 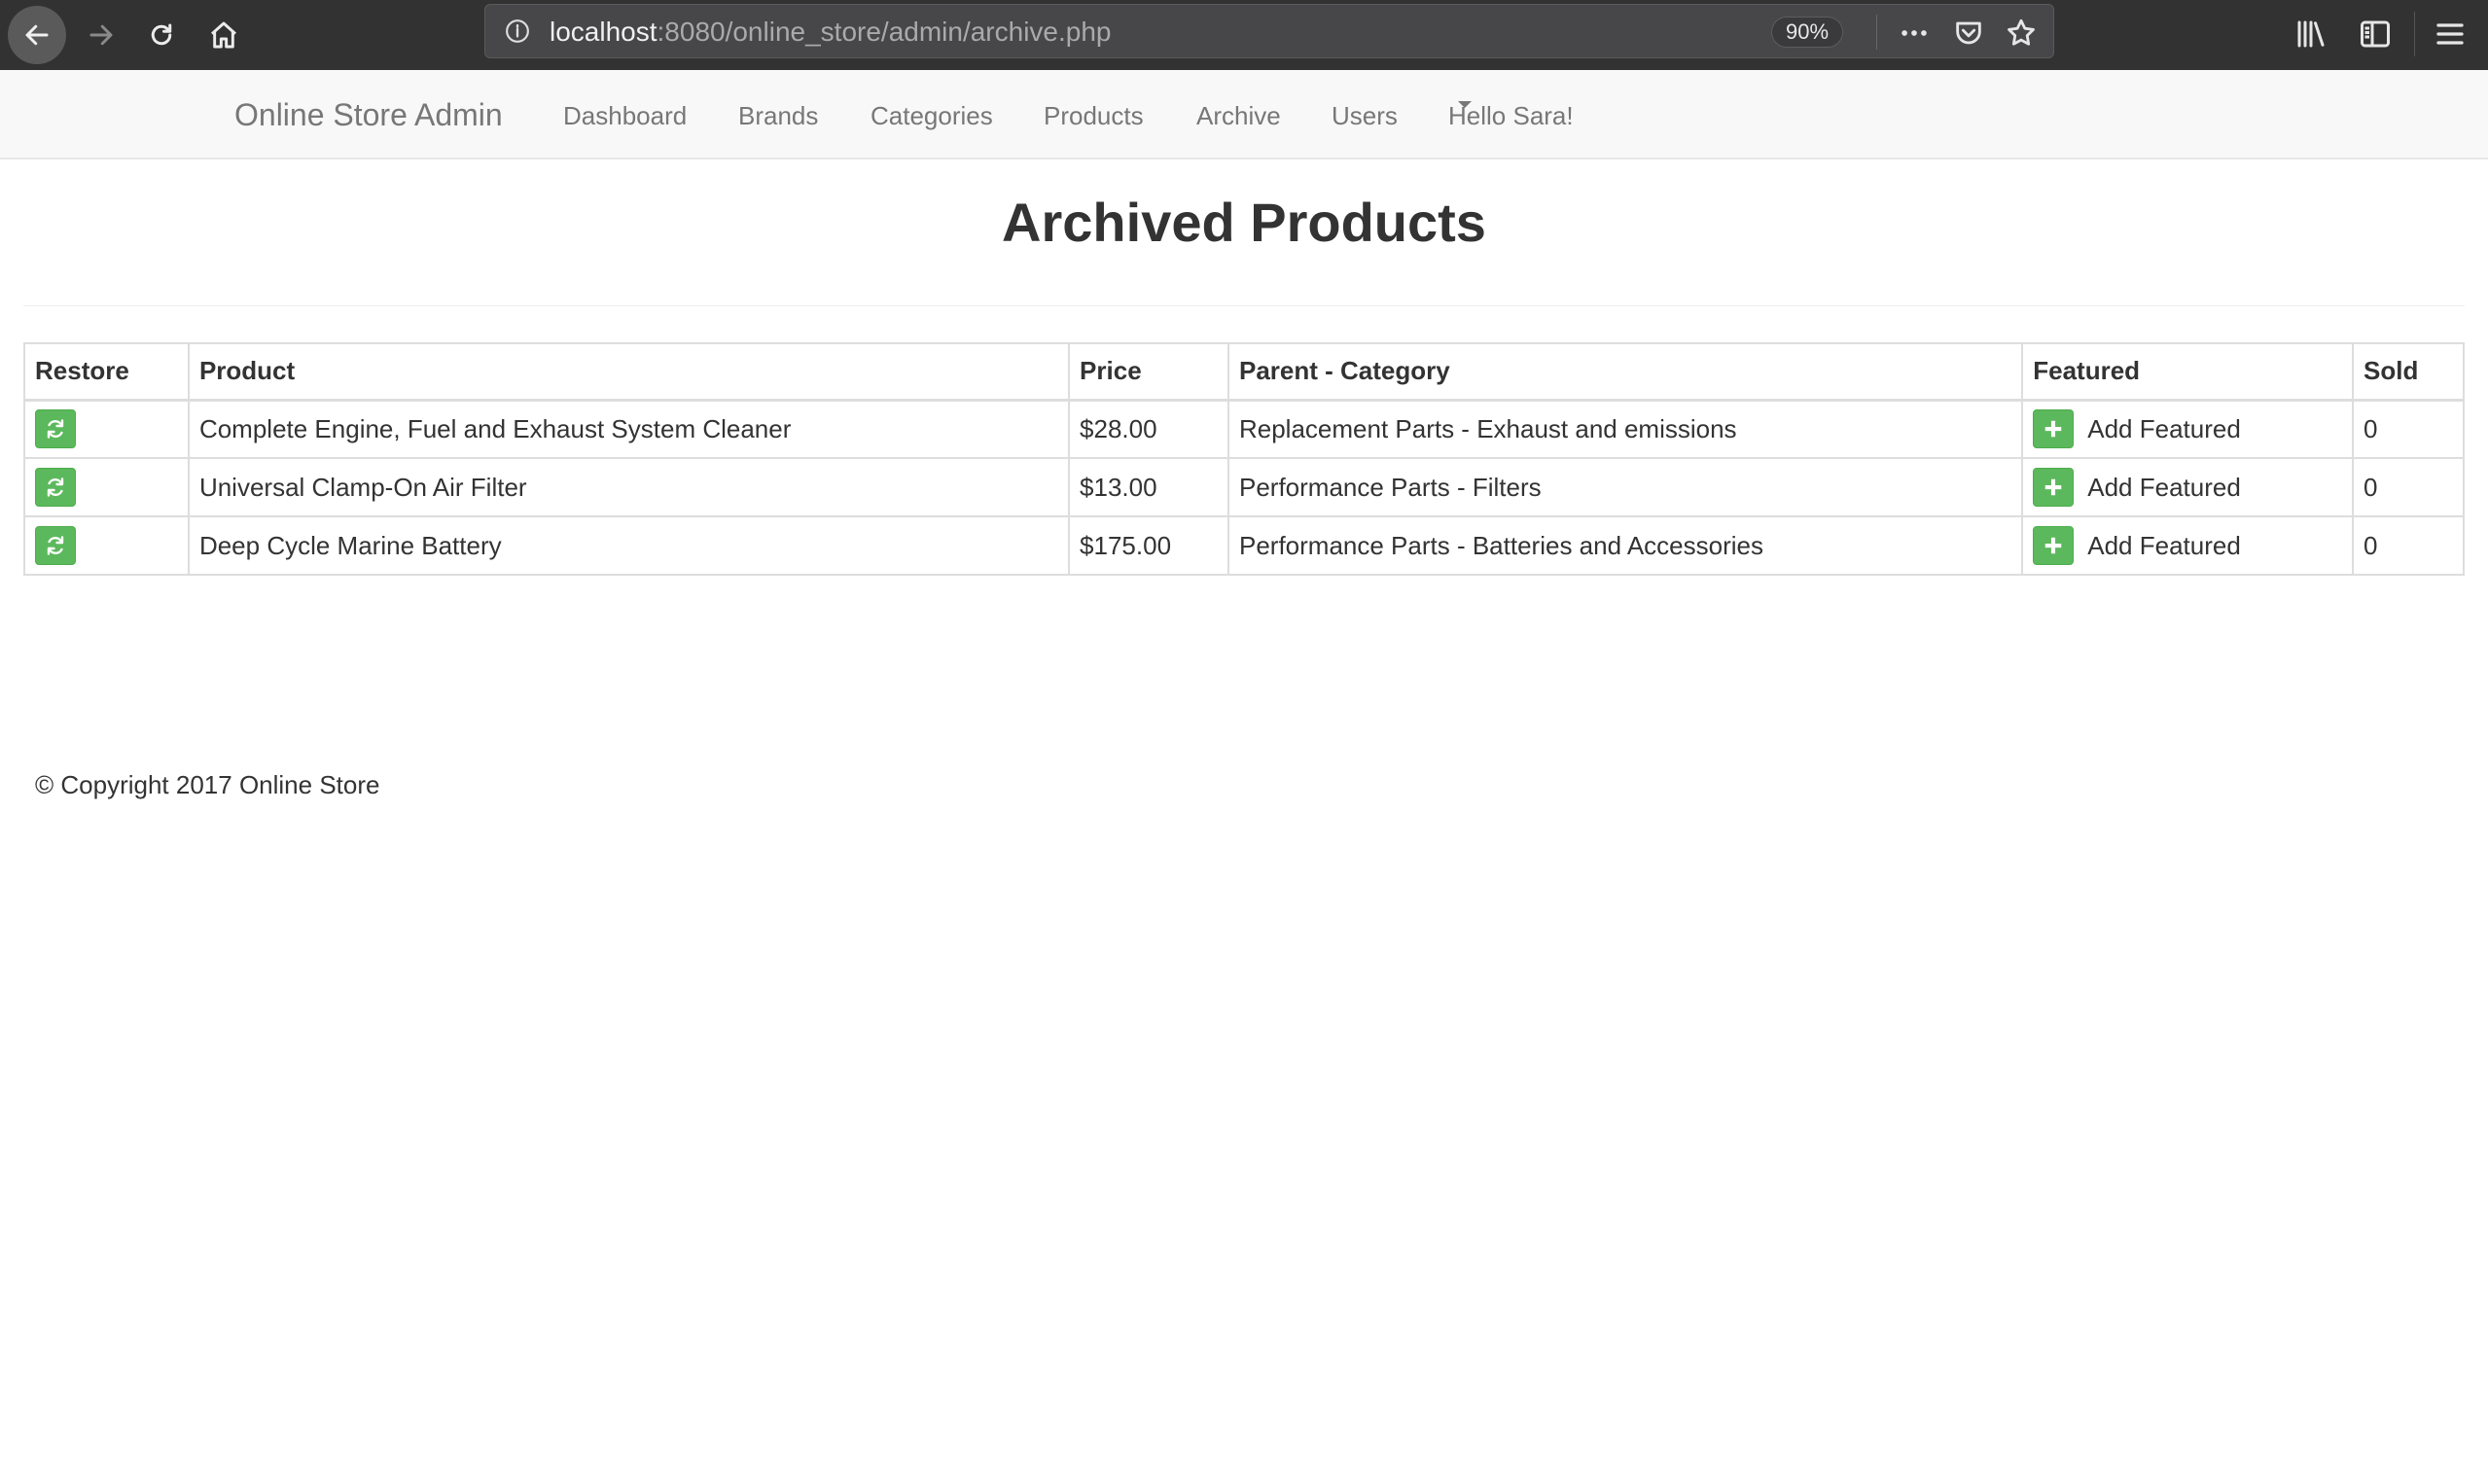 I want to click on header-category: Parent - Category, so click(x=1625, y=372).